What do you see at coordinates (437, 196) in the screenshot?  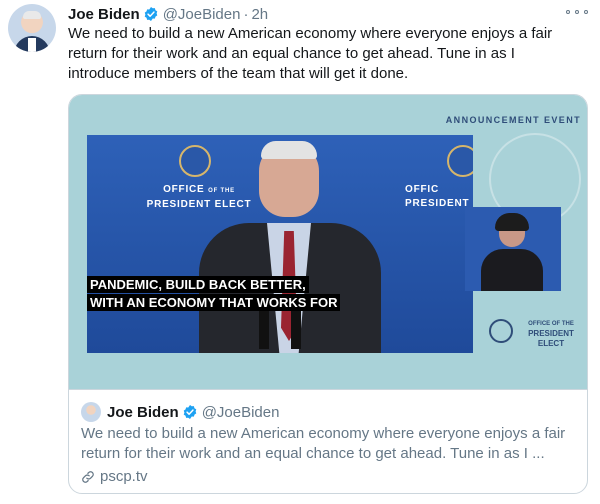 I see `backdrop-text-right: OFFIC PRESIDENT` at bounding box center [437, 196].